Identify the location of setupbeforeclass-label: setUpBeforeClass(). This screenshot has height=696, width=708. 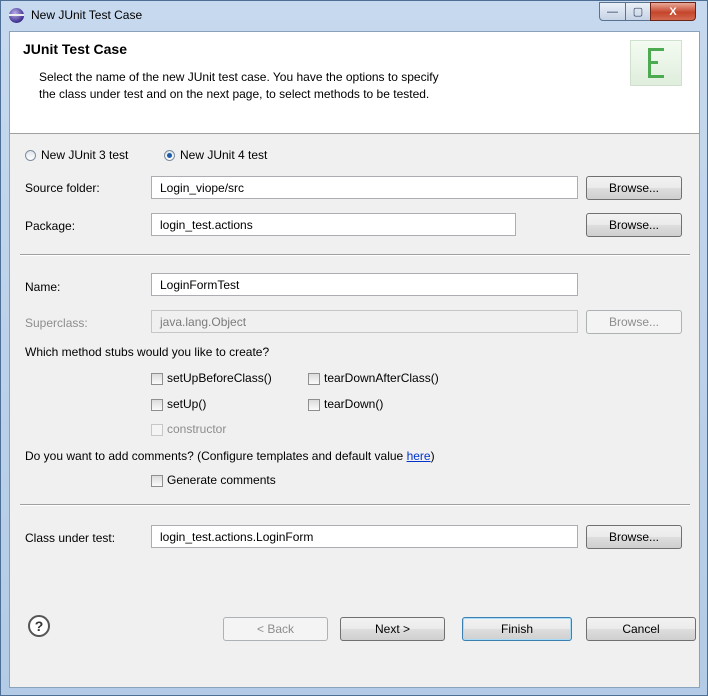
(219, 378).